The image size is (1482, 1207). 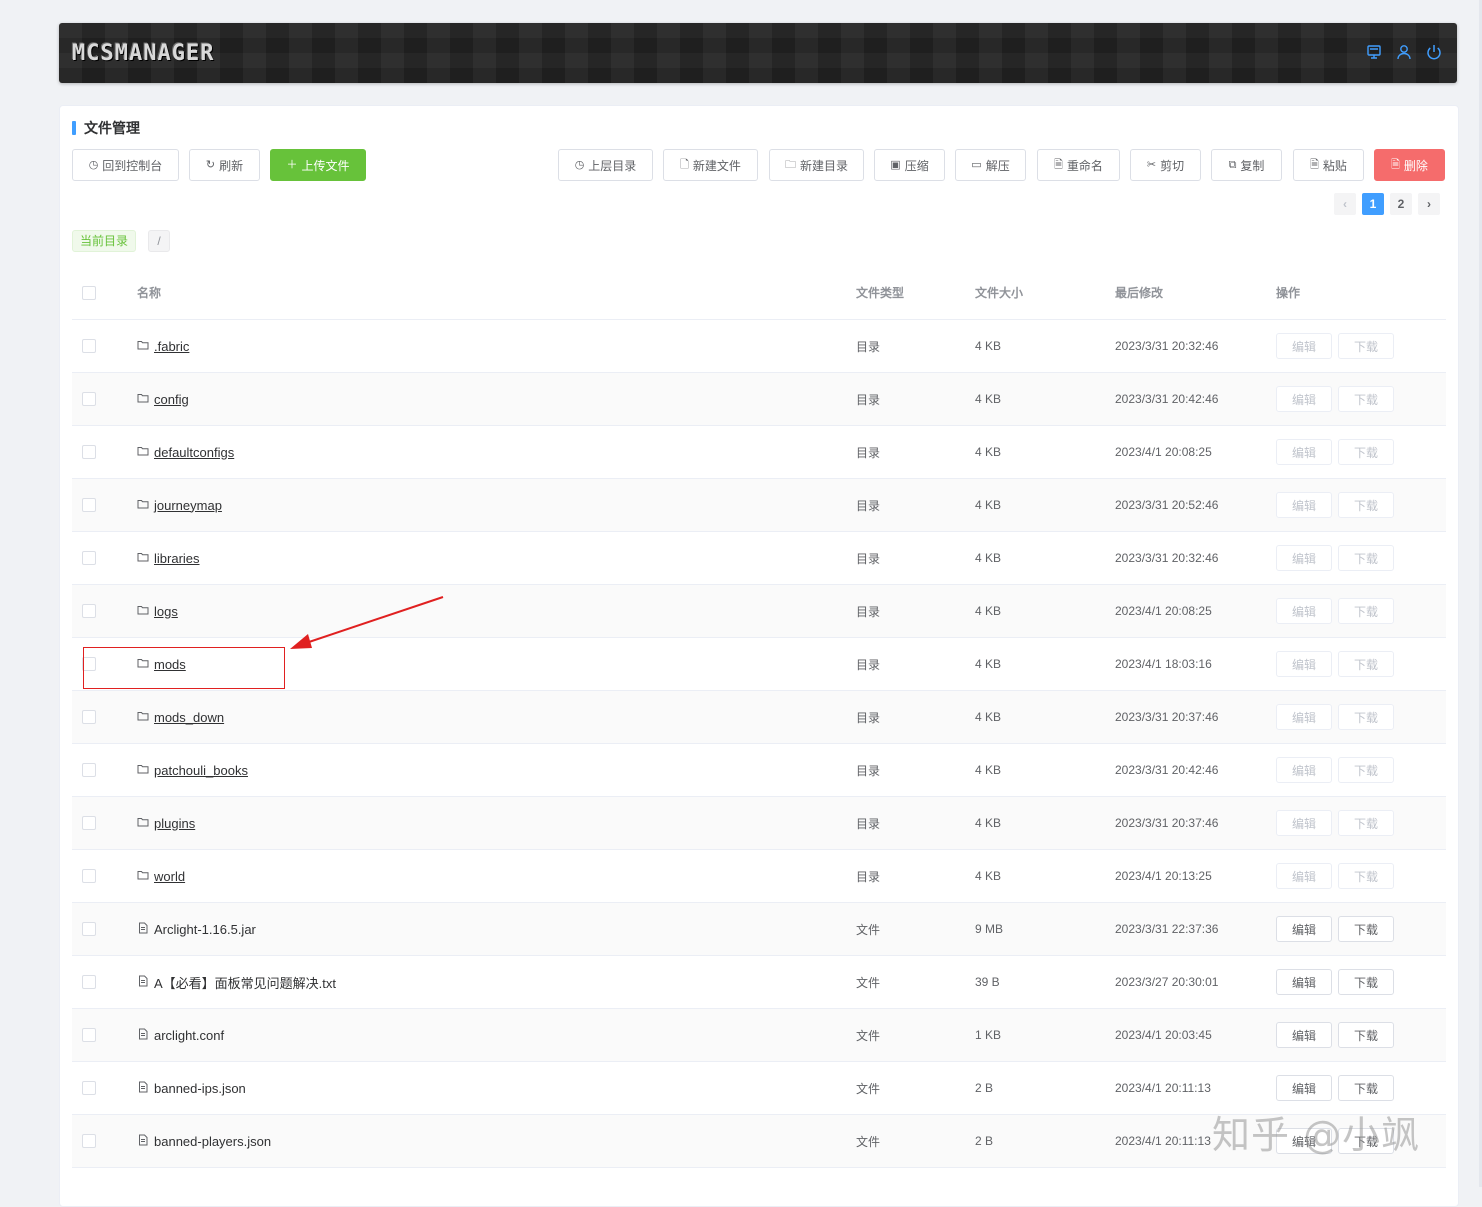 I want to click on rename-button: 🗎 重命名, so click(x=1078, y=165).